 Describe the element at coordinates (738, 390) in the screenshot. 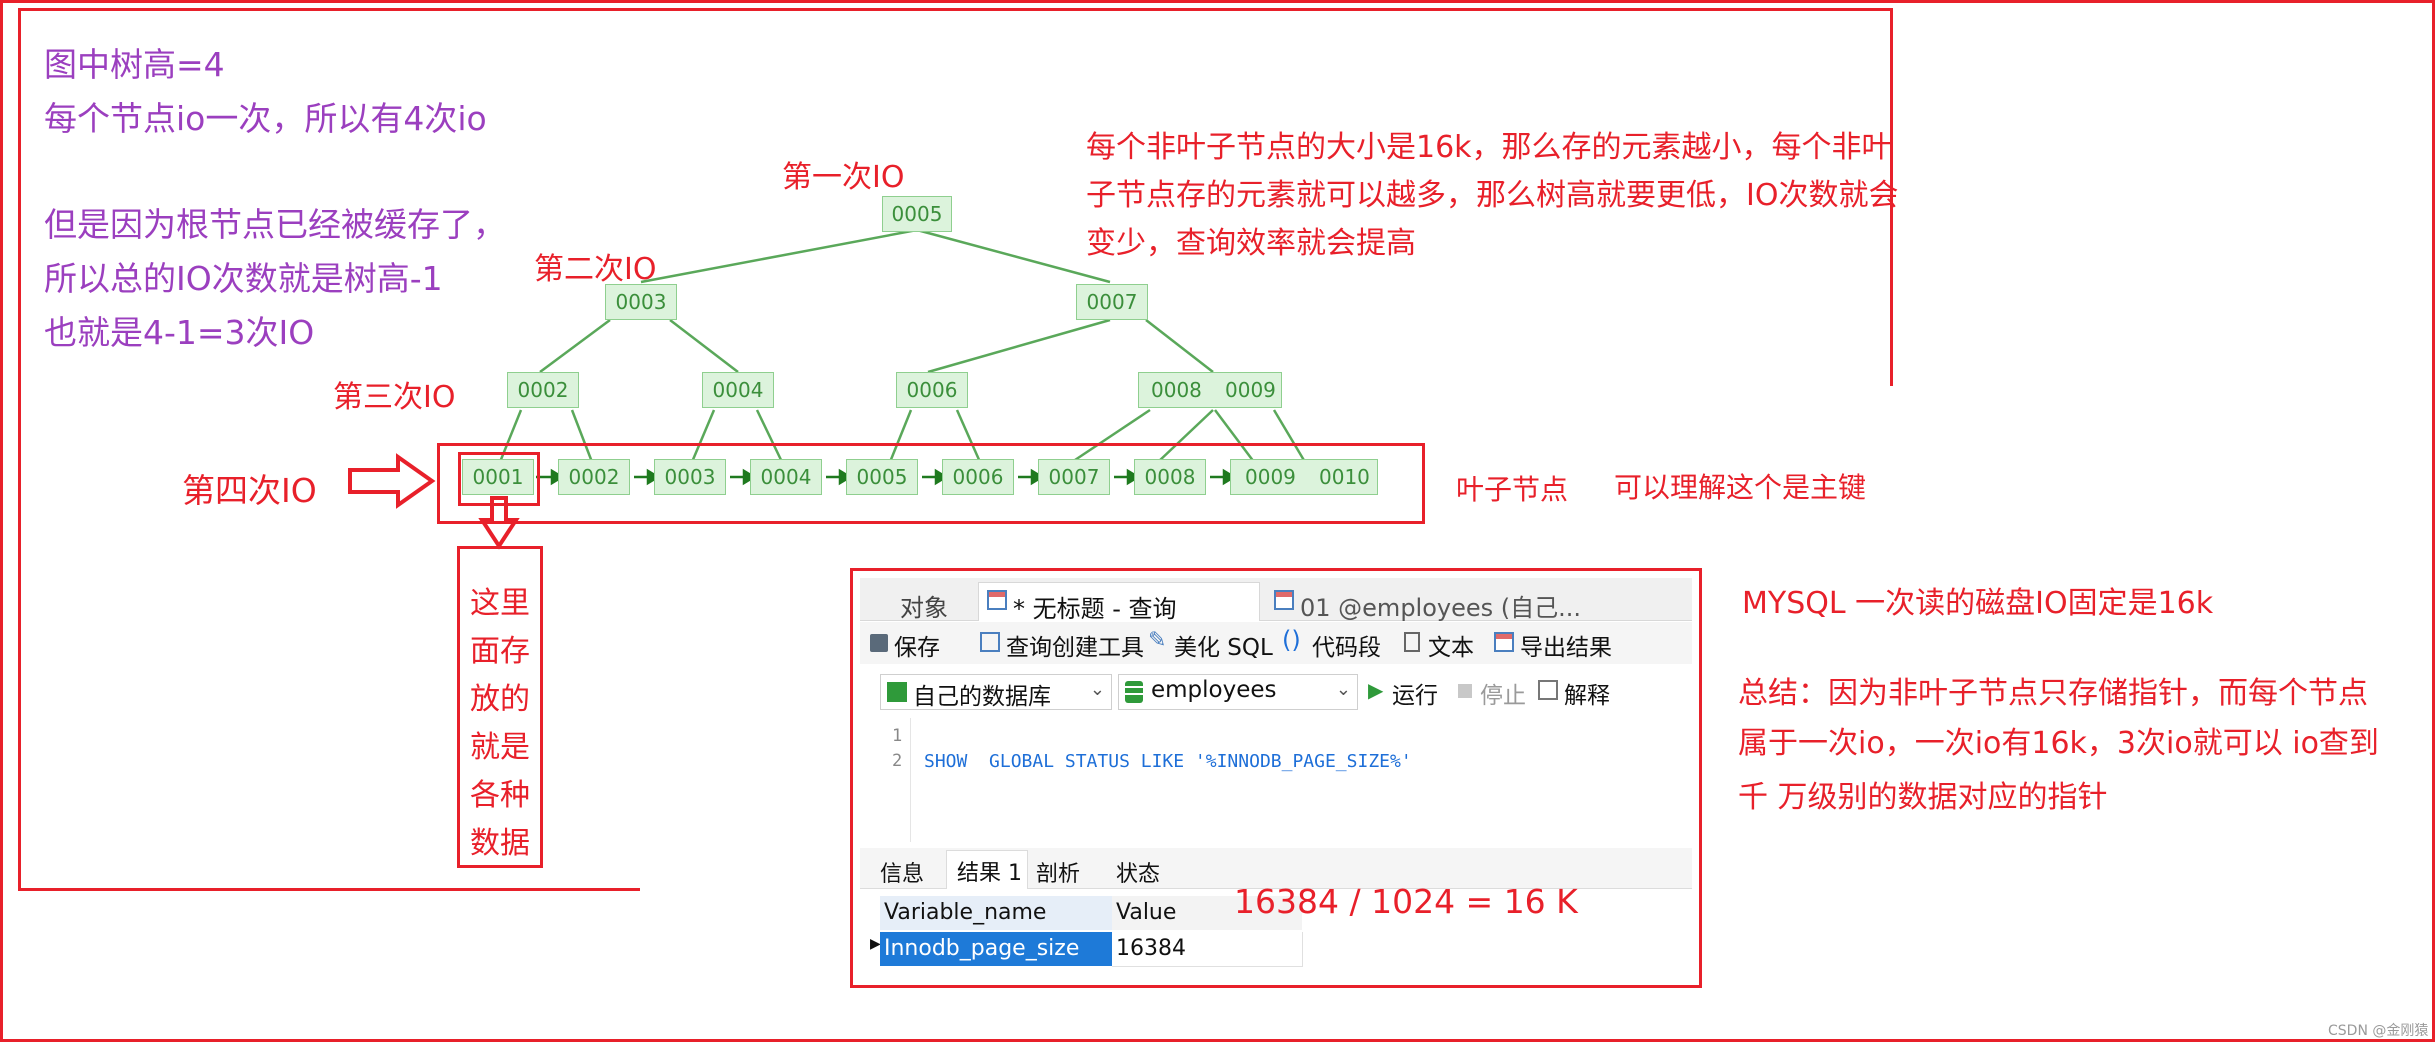

I see `tree-node-level3: 0004` at that location.